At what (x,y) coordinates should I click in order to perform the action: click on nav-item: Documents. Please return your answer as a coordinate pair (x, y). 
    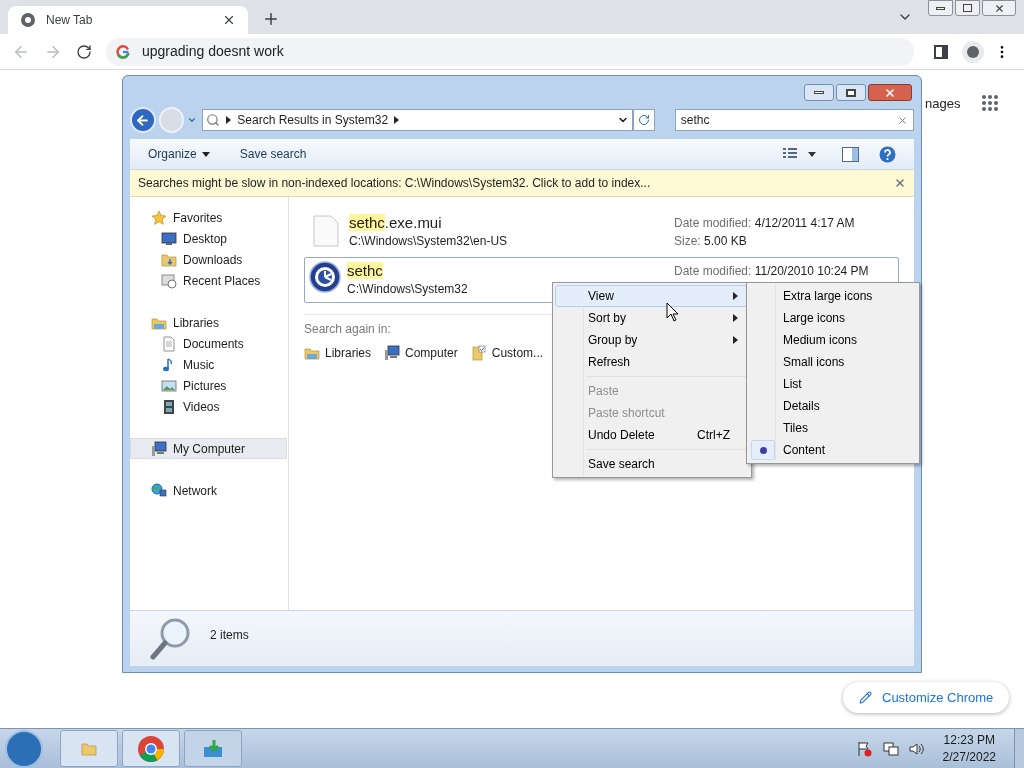
    Looking at the image, I should click on (208, 343).